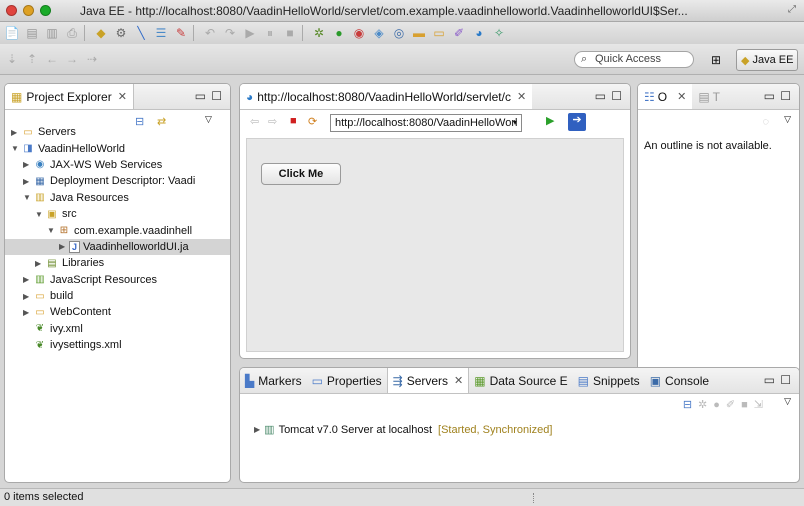 Image resolution: width=804 pixels, height=506 pixels. What do you see at coordinates (72, 33) in the screenshot?
I see `print-icon: ⎙` at bounding box center [72, 33].